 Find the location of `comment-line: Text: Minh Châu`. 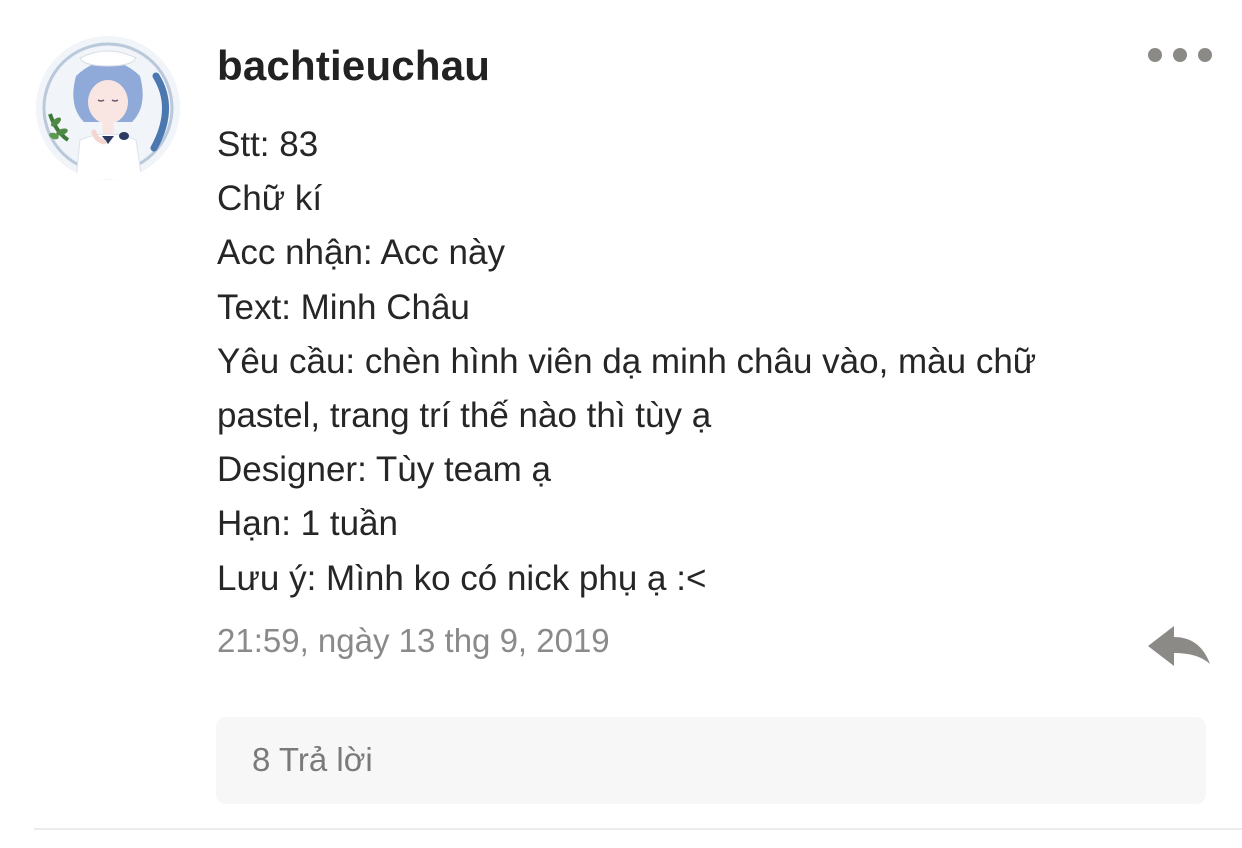

comment-line: Text: Minh Châu is located at coordinates (343, 307).